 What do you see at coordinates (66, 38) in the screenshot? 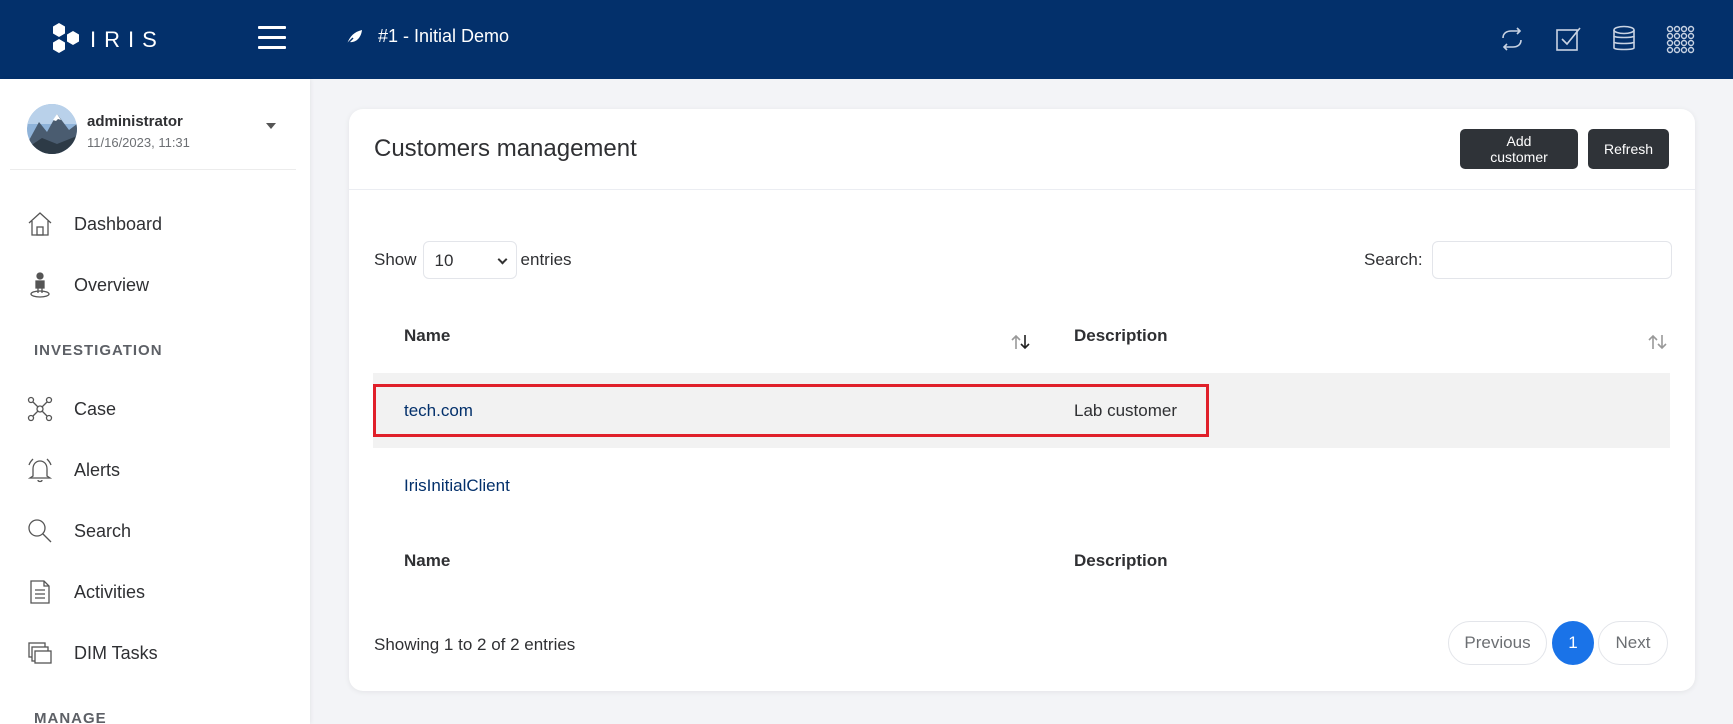
I see `hexagon-logo-icon` at bounding box center [66, 38].